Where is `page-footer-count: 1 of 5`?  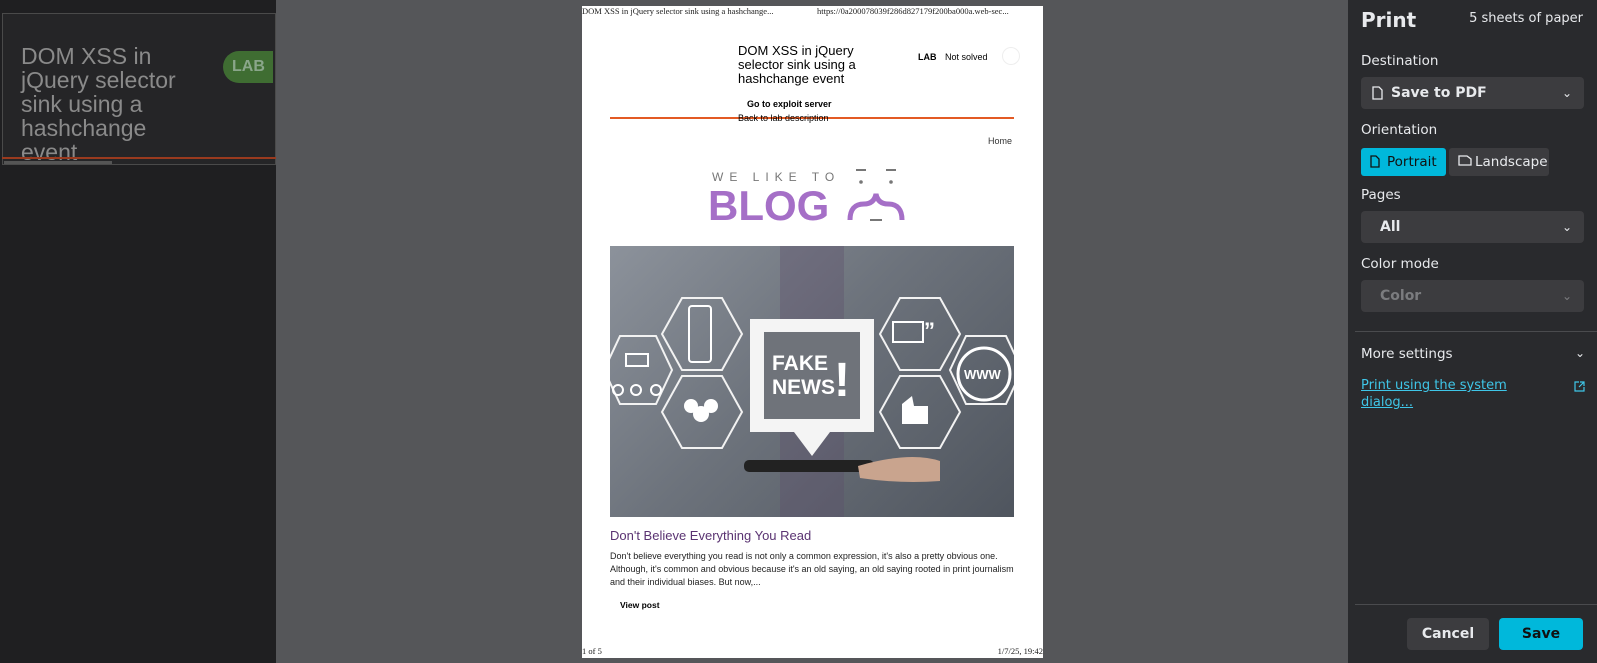
page-footer-count: 1 of 5 is located at coordinates (592, 651).